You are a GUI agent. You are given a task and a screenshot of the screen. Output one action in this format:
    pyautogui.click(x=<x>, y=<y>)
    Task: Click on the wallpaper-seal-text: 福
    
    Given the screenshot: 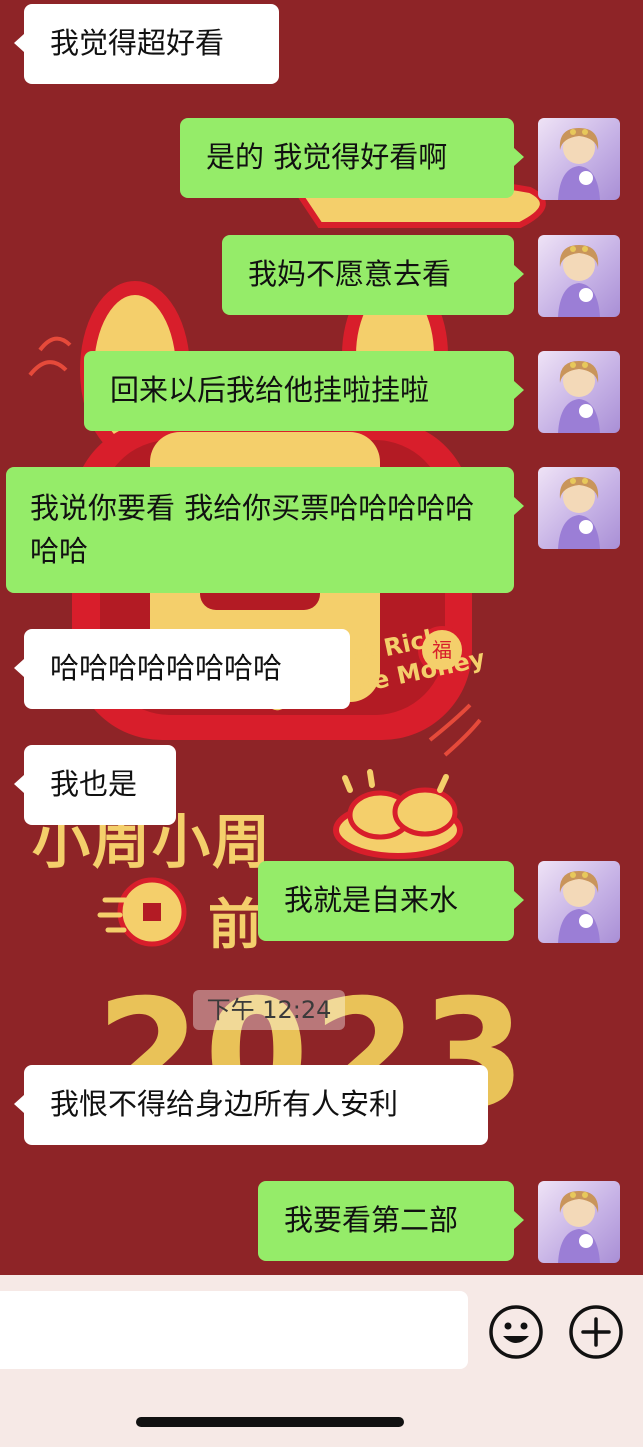 What is the action you would take?
    pyautogui.click(x=442, y=650)
    